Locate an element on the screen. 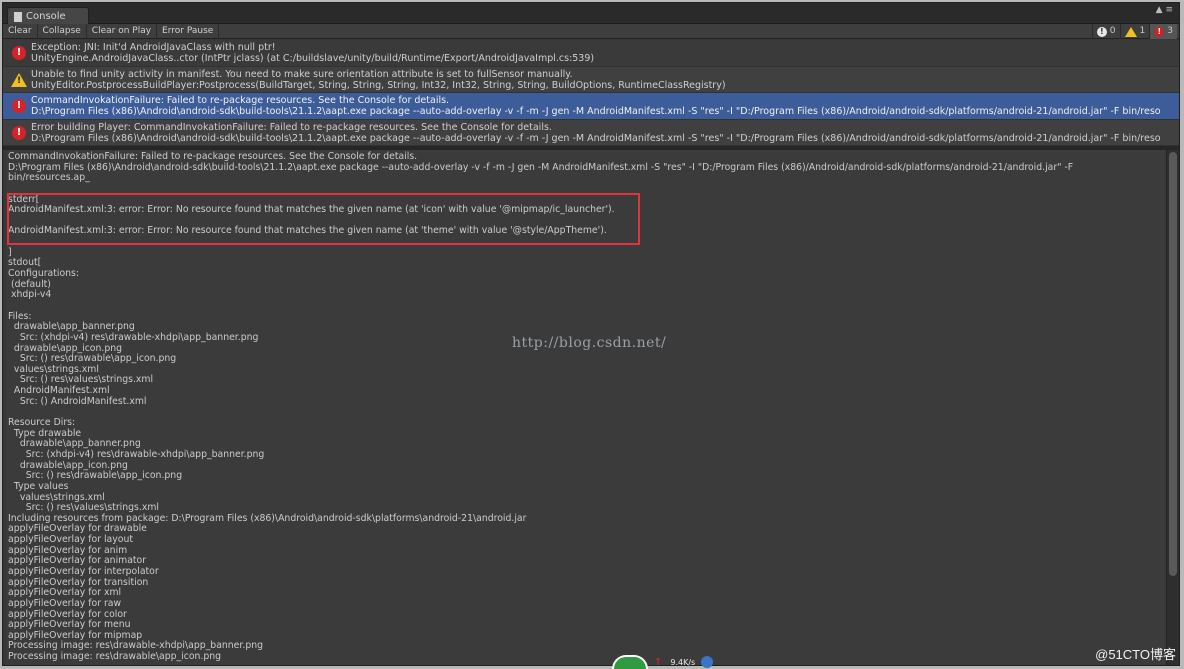  network-speed: 9.4K/s is located at coordinates (683, 662).